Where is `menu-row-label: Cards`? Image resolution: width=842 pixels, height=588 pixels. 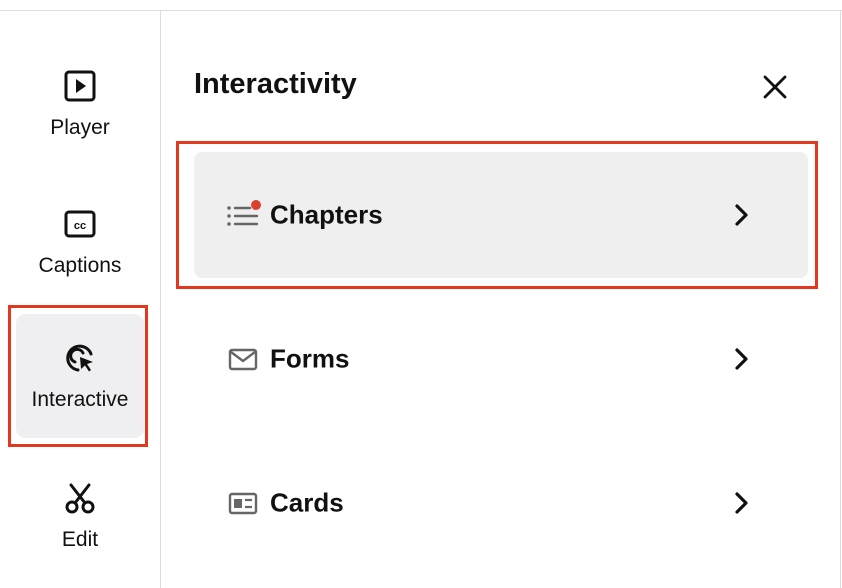 menu-row-label: Cards is located at coordinates (307, 502).